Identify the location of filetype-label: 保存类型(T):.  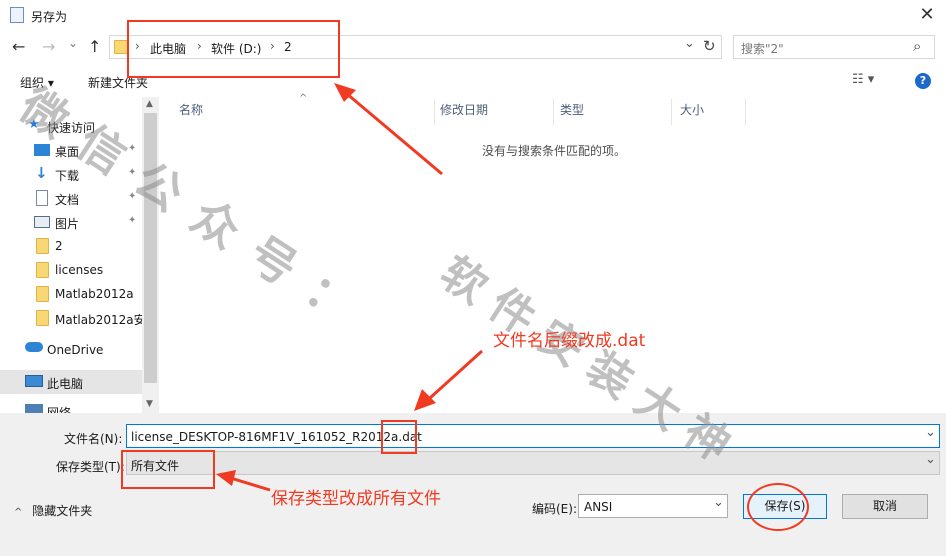
(90, 467).